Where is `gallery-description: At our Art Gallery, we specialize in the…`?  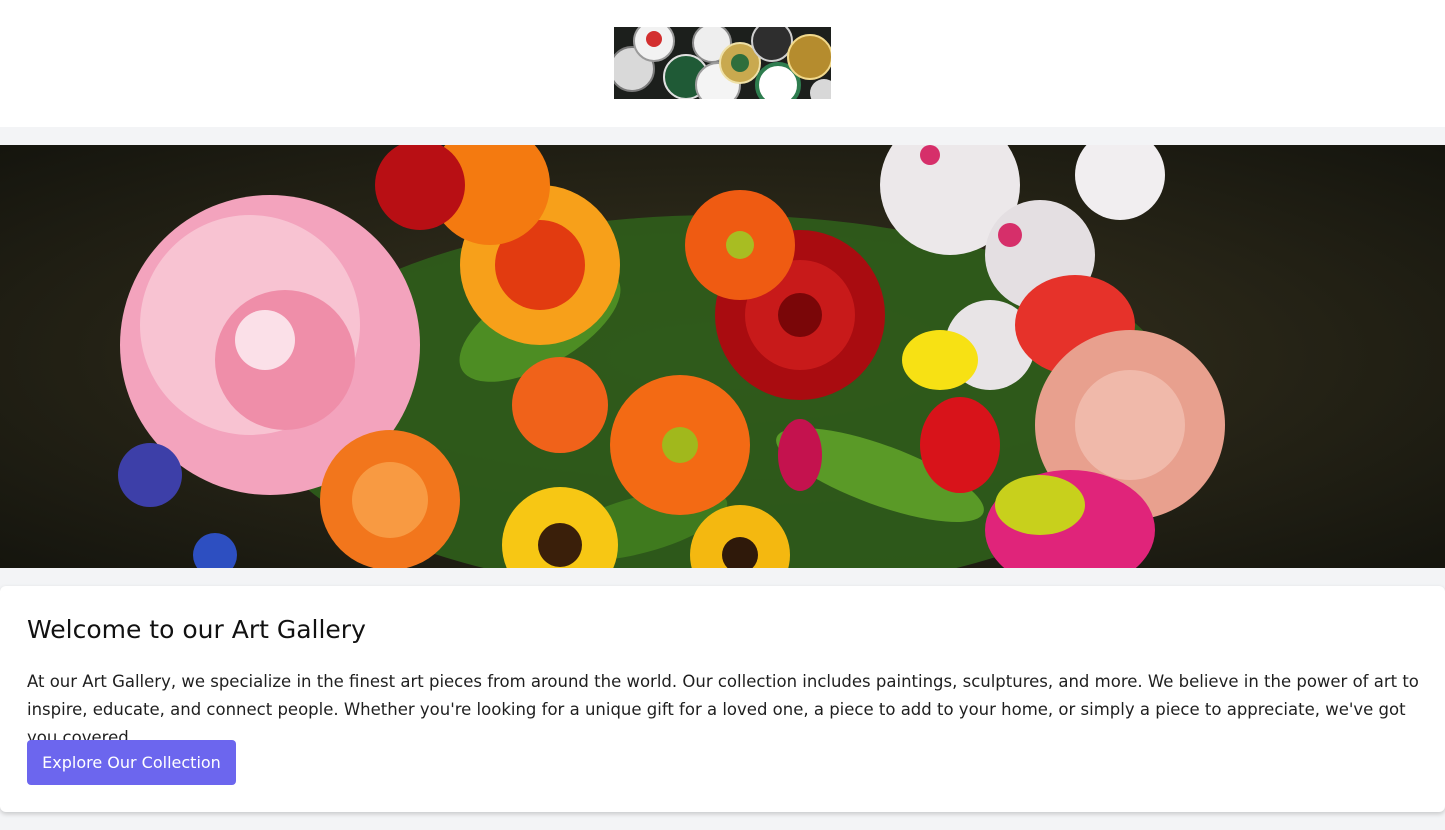
gallery-description: At our Art Gallery, we specialize in the… is located at coordinates (723, 709).